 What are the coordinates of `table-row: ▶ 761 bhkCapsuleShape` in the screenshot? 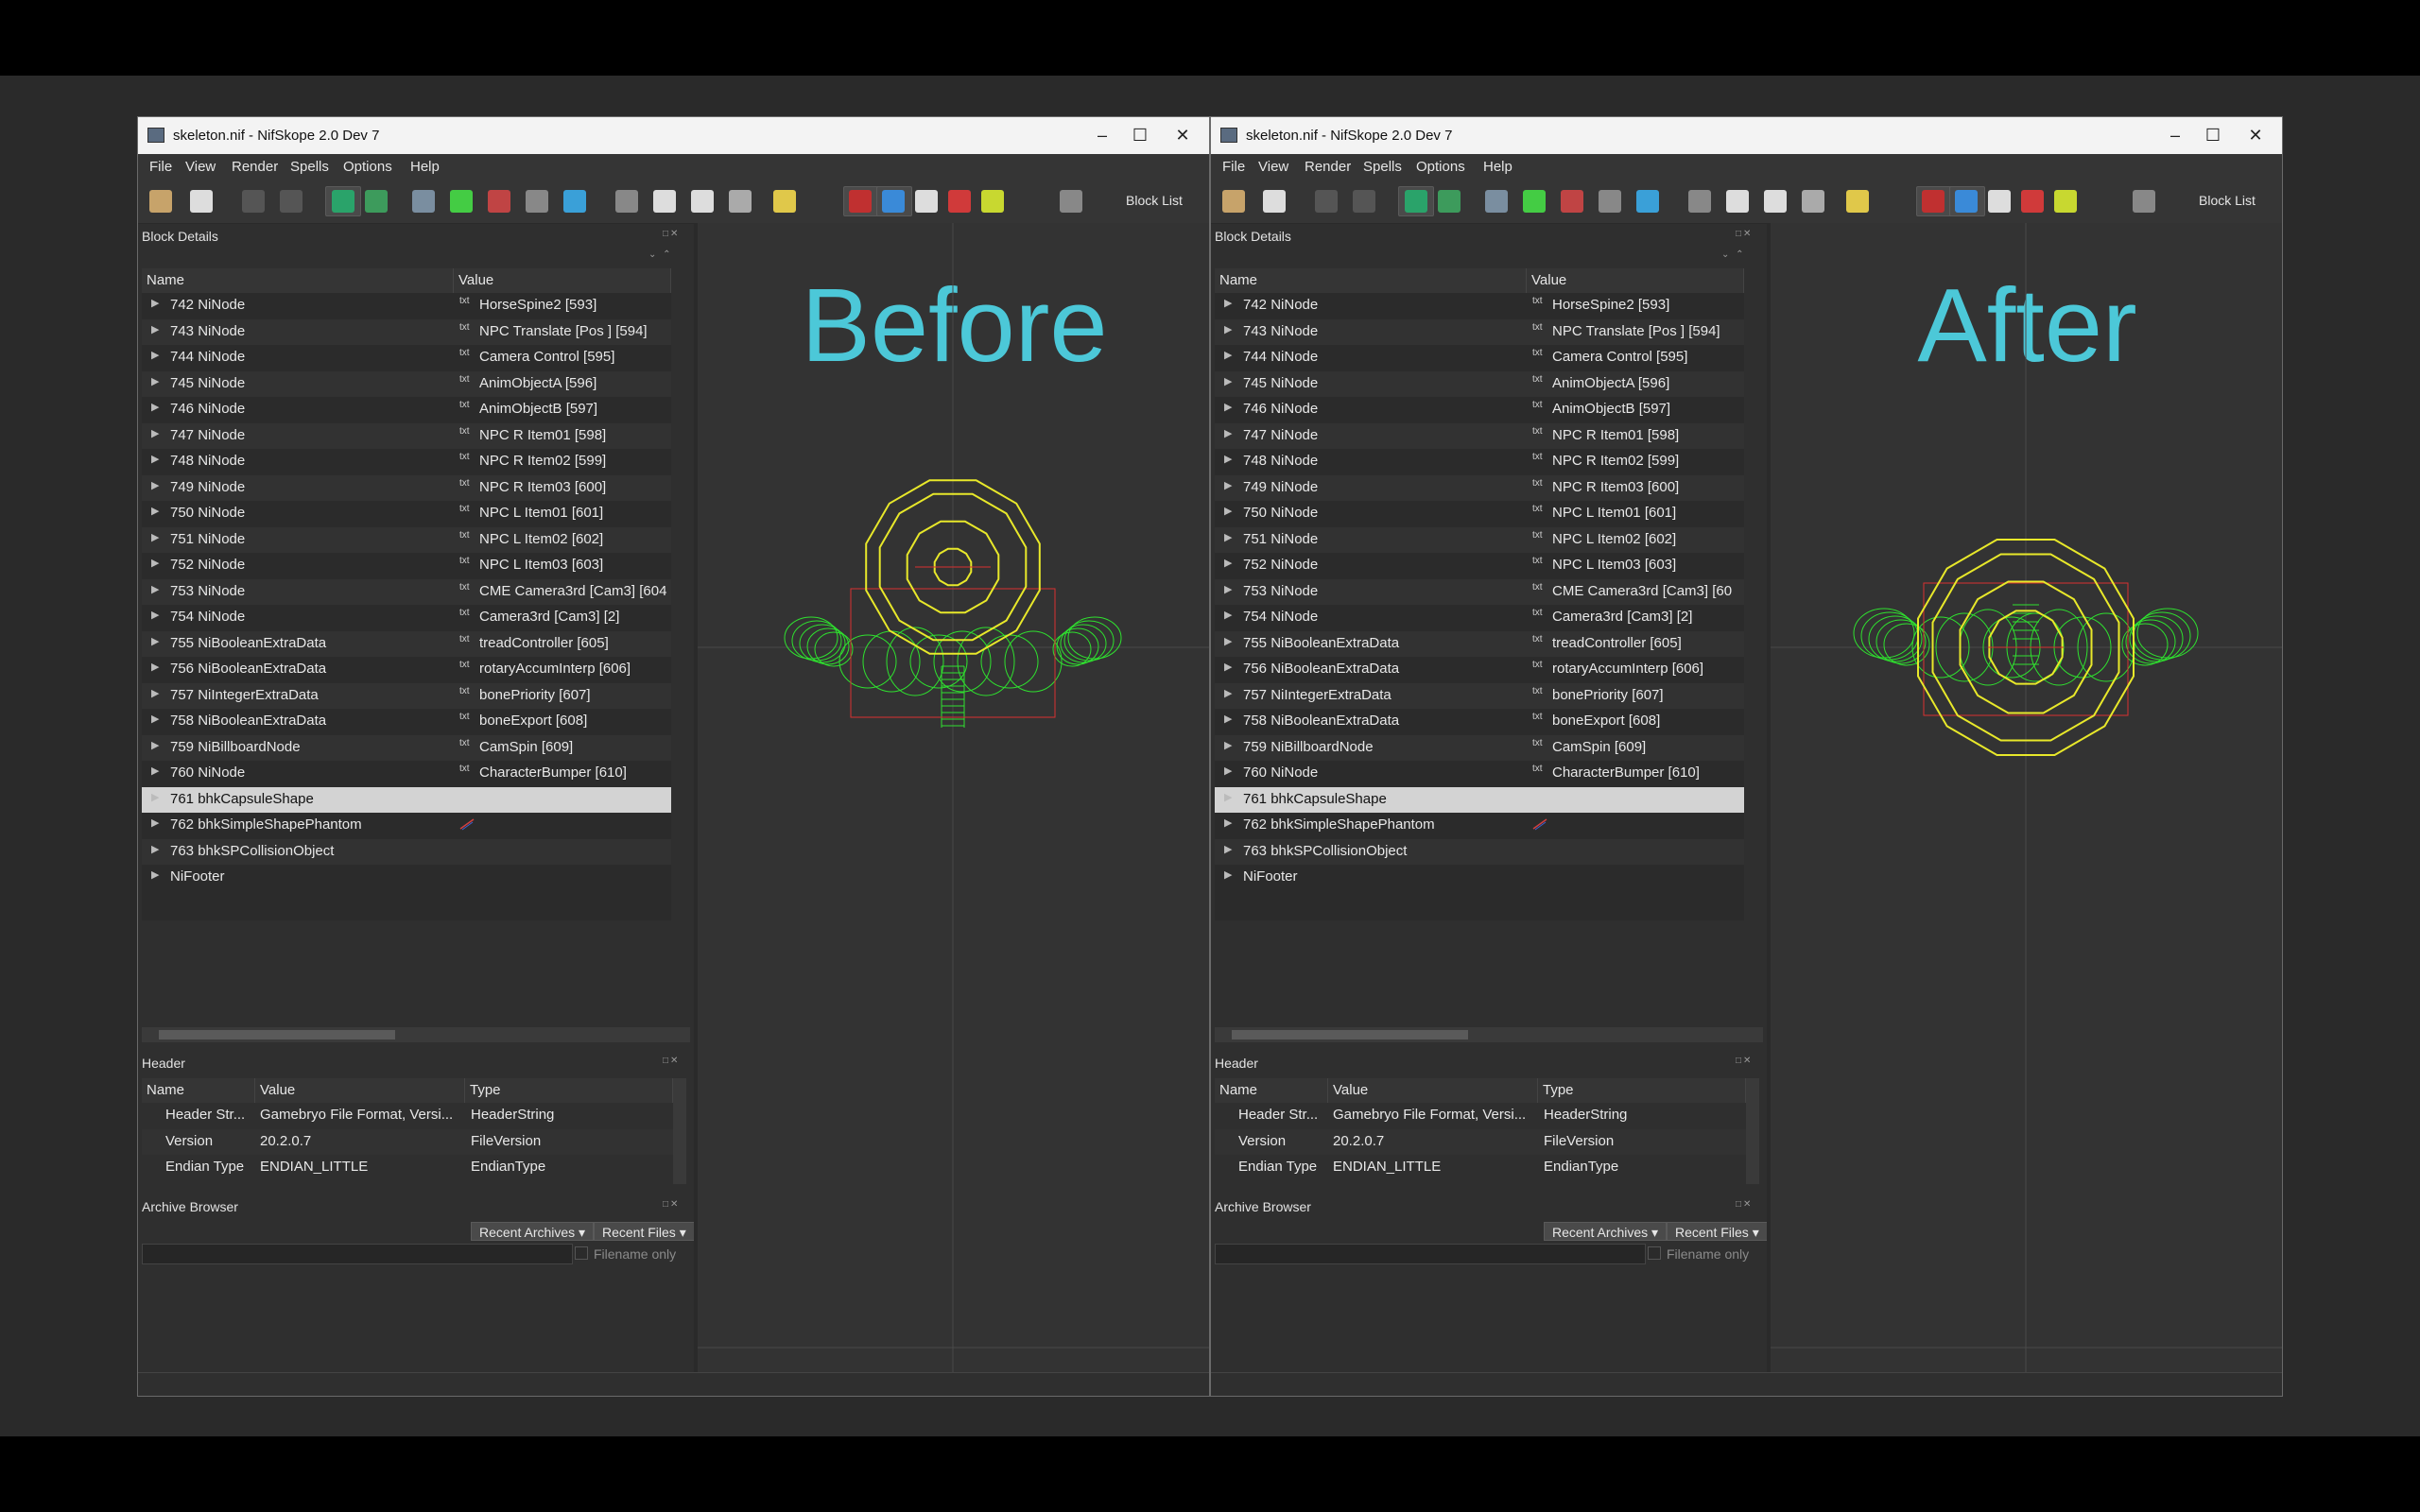 It's located at (407, 799).